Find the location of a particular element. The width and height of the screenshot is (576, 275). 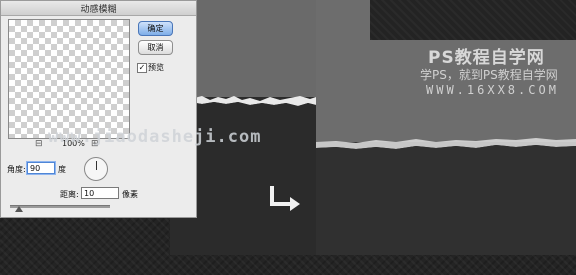

preview-checkbox: ✓ is located at coordinates (142, 68).